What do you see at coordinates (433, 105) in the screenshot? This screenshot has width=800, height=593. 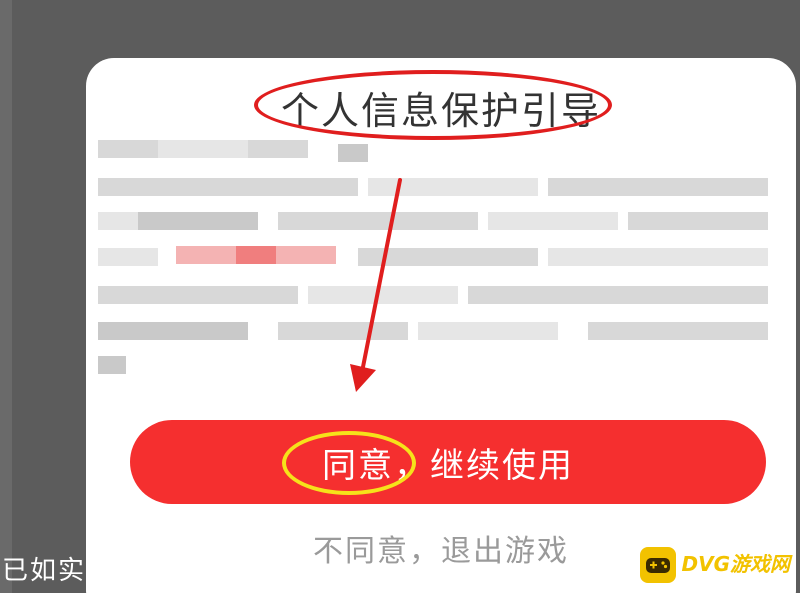 I see `title-highlight-ring` at bounding box center [433, 105].